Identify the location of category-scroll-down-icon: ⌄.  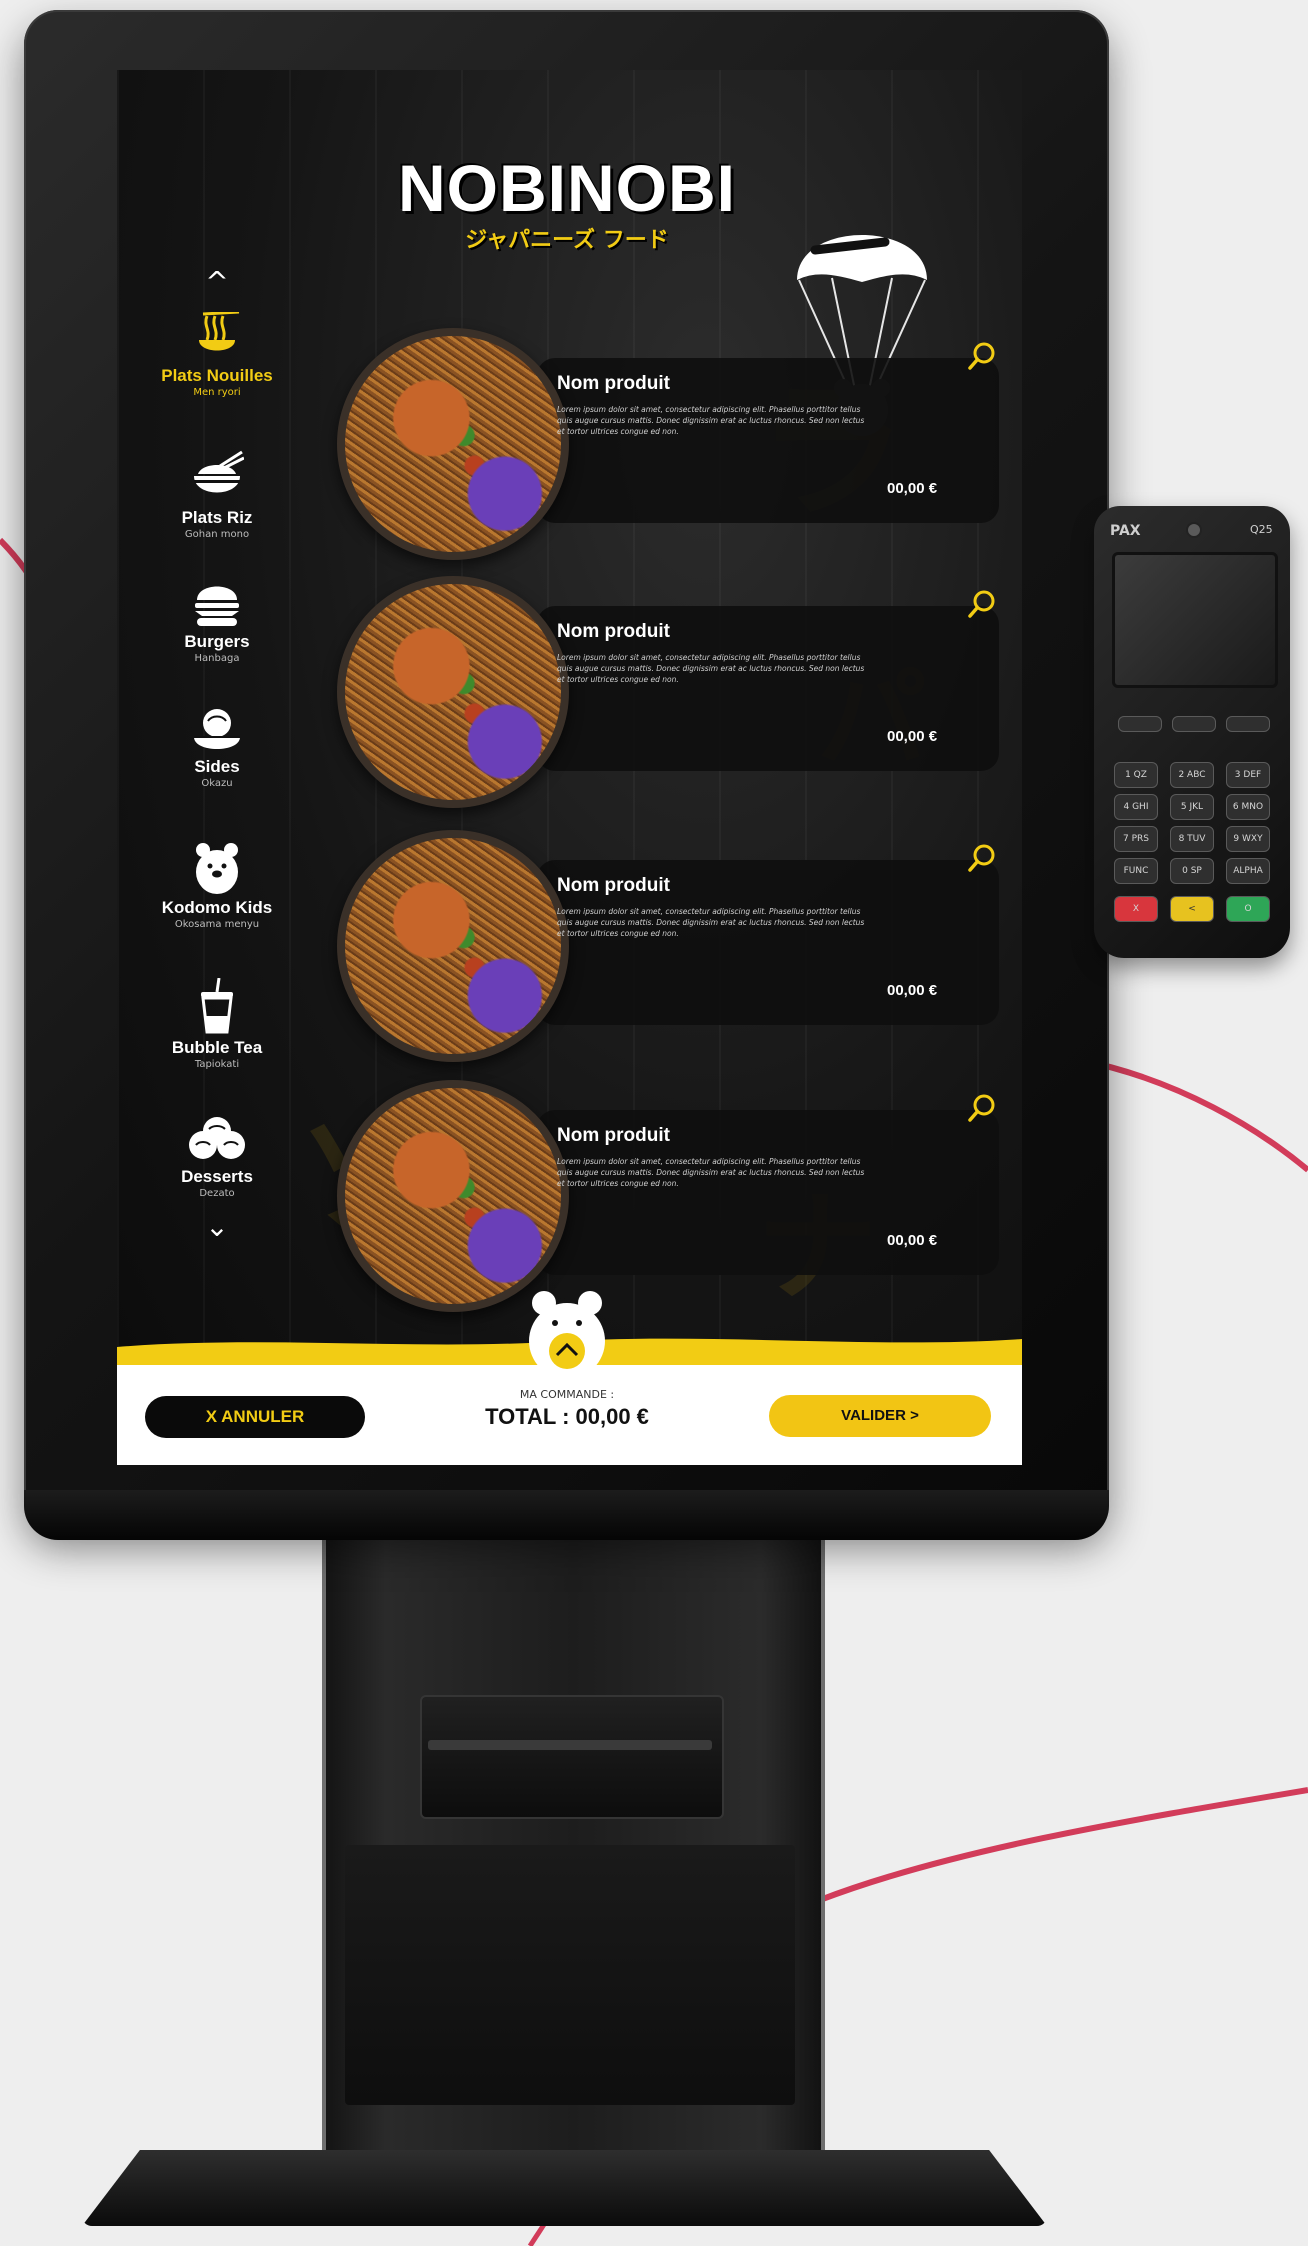
(217, 1226).